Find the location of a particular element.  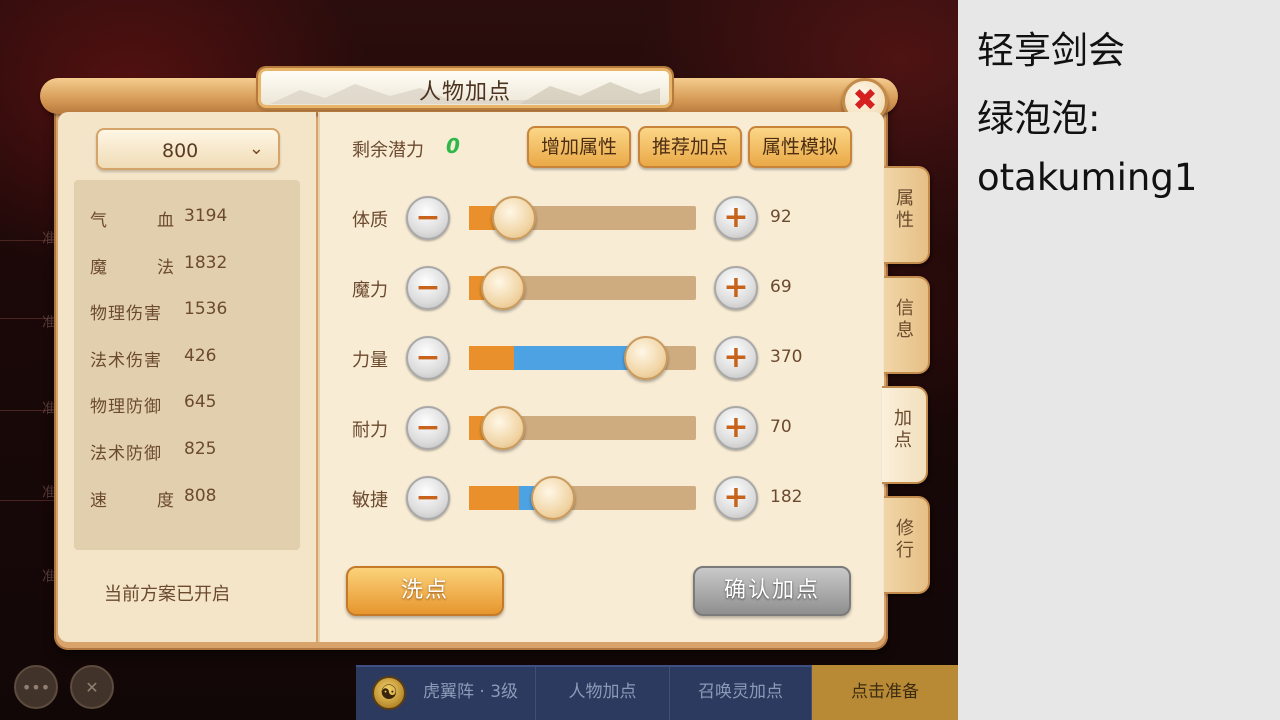

stat-row-magic-def: 法术防御 825 is located at coordinates (153, 451).